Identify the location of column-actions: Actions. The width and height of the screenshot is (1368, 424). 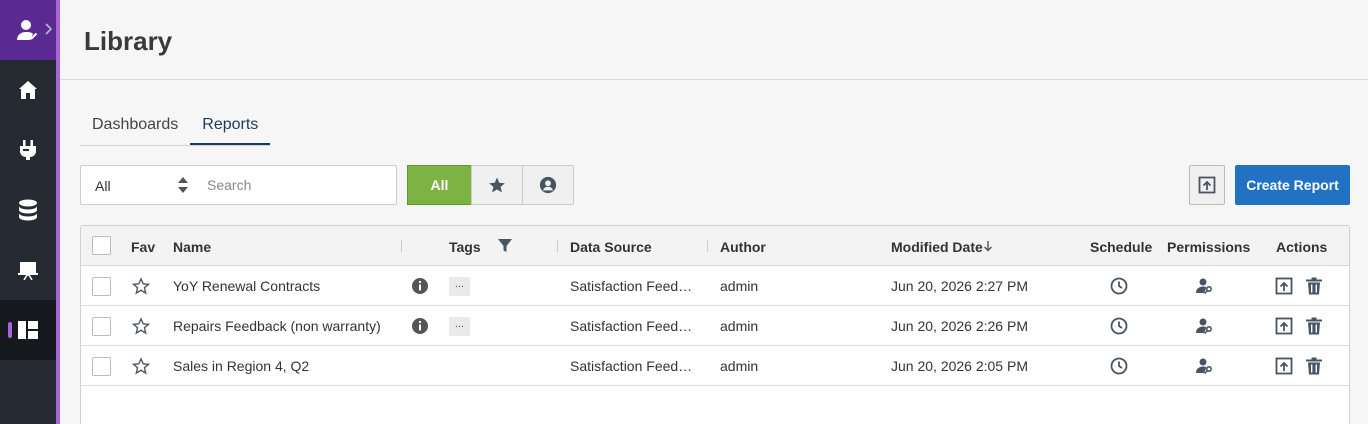
(1302, 247).